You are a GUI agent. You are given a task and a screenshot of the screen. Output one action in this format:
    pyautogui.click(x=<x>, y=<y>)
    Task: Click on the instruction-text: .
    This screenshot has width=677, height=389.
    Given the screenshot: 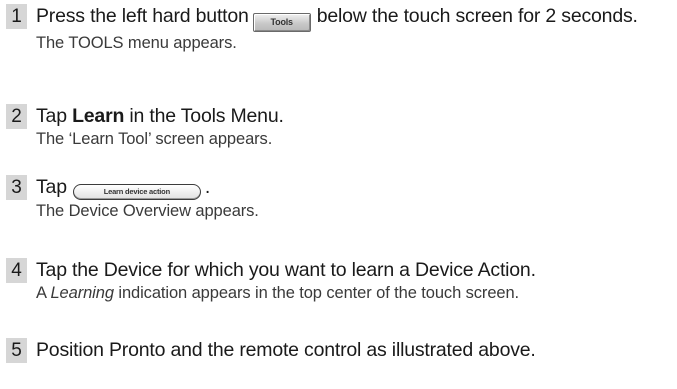 What is the action you would take?
    pyautogui.click(x=207, y=187)
    